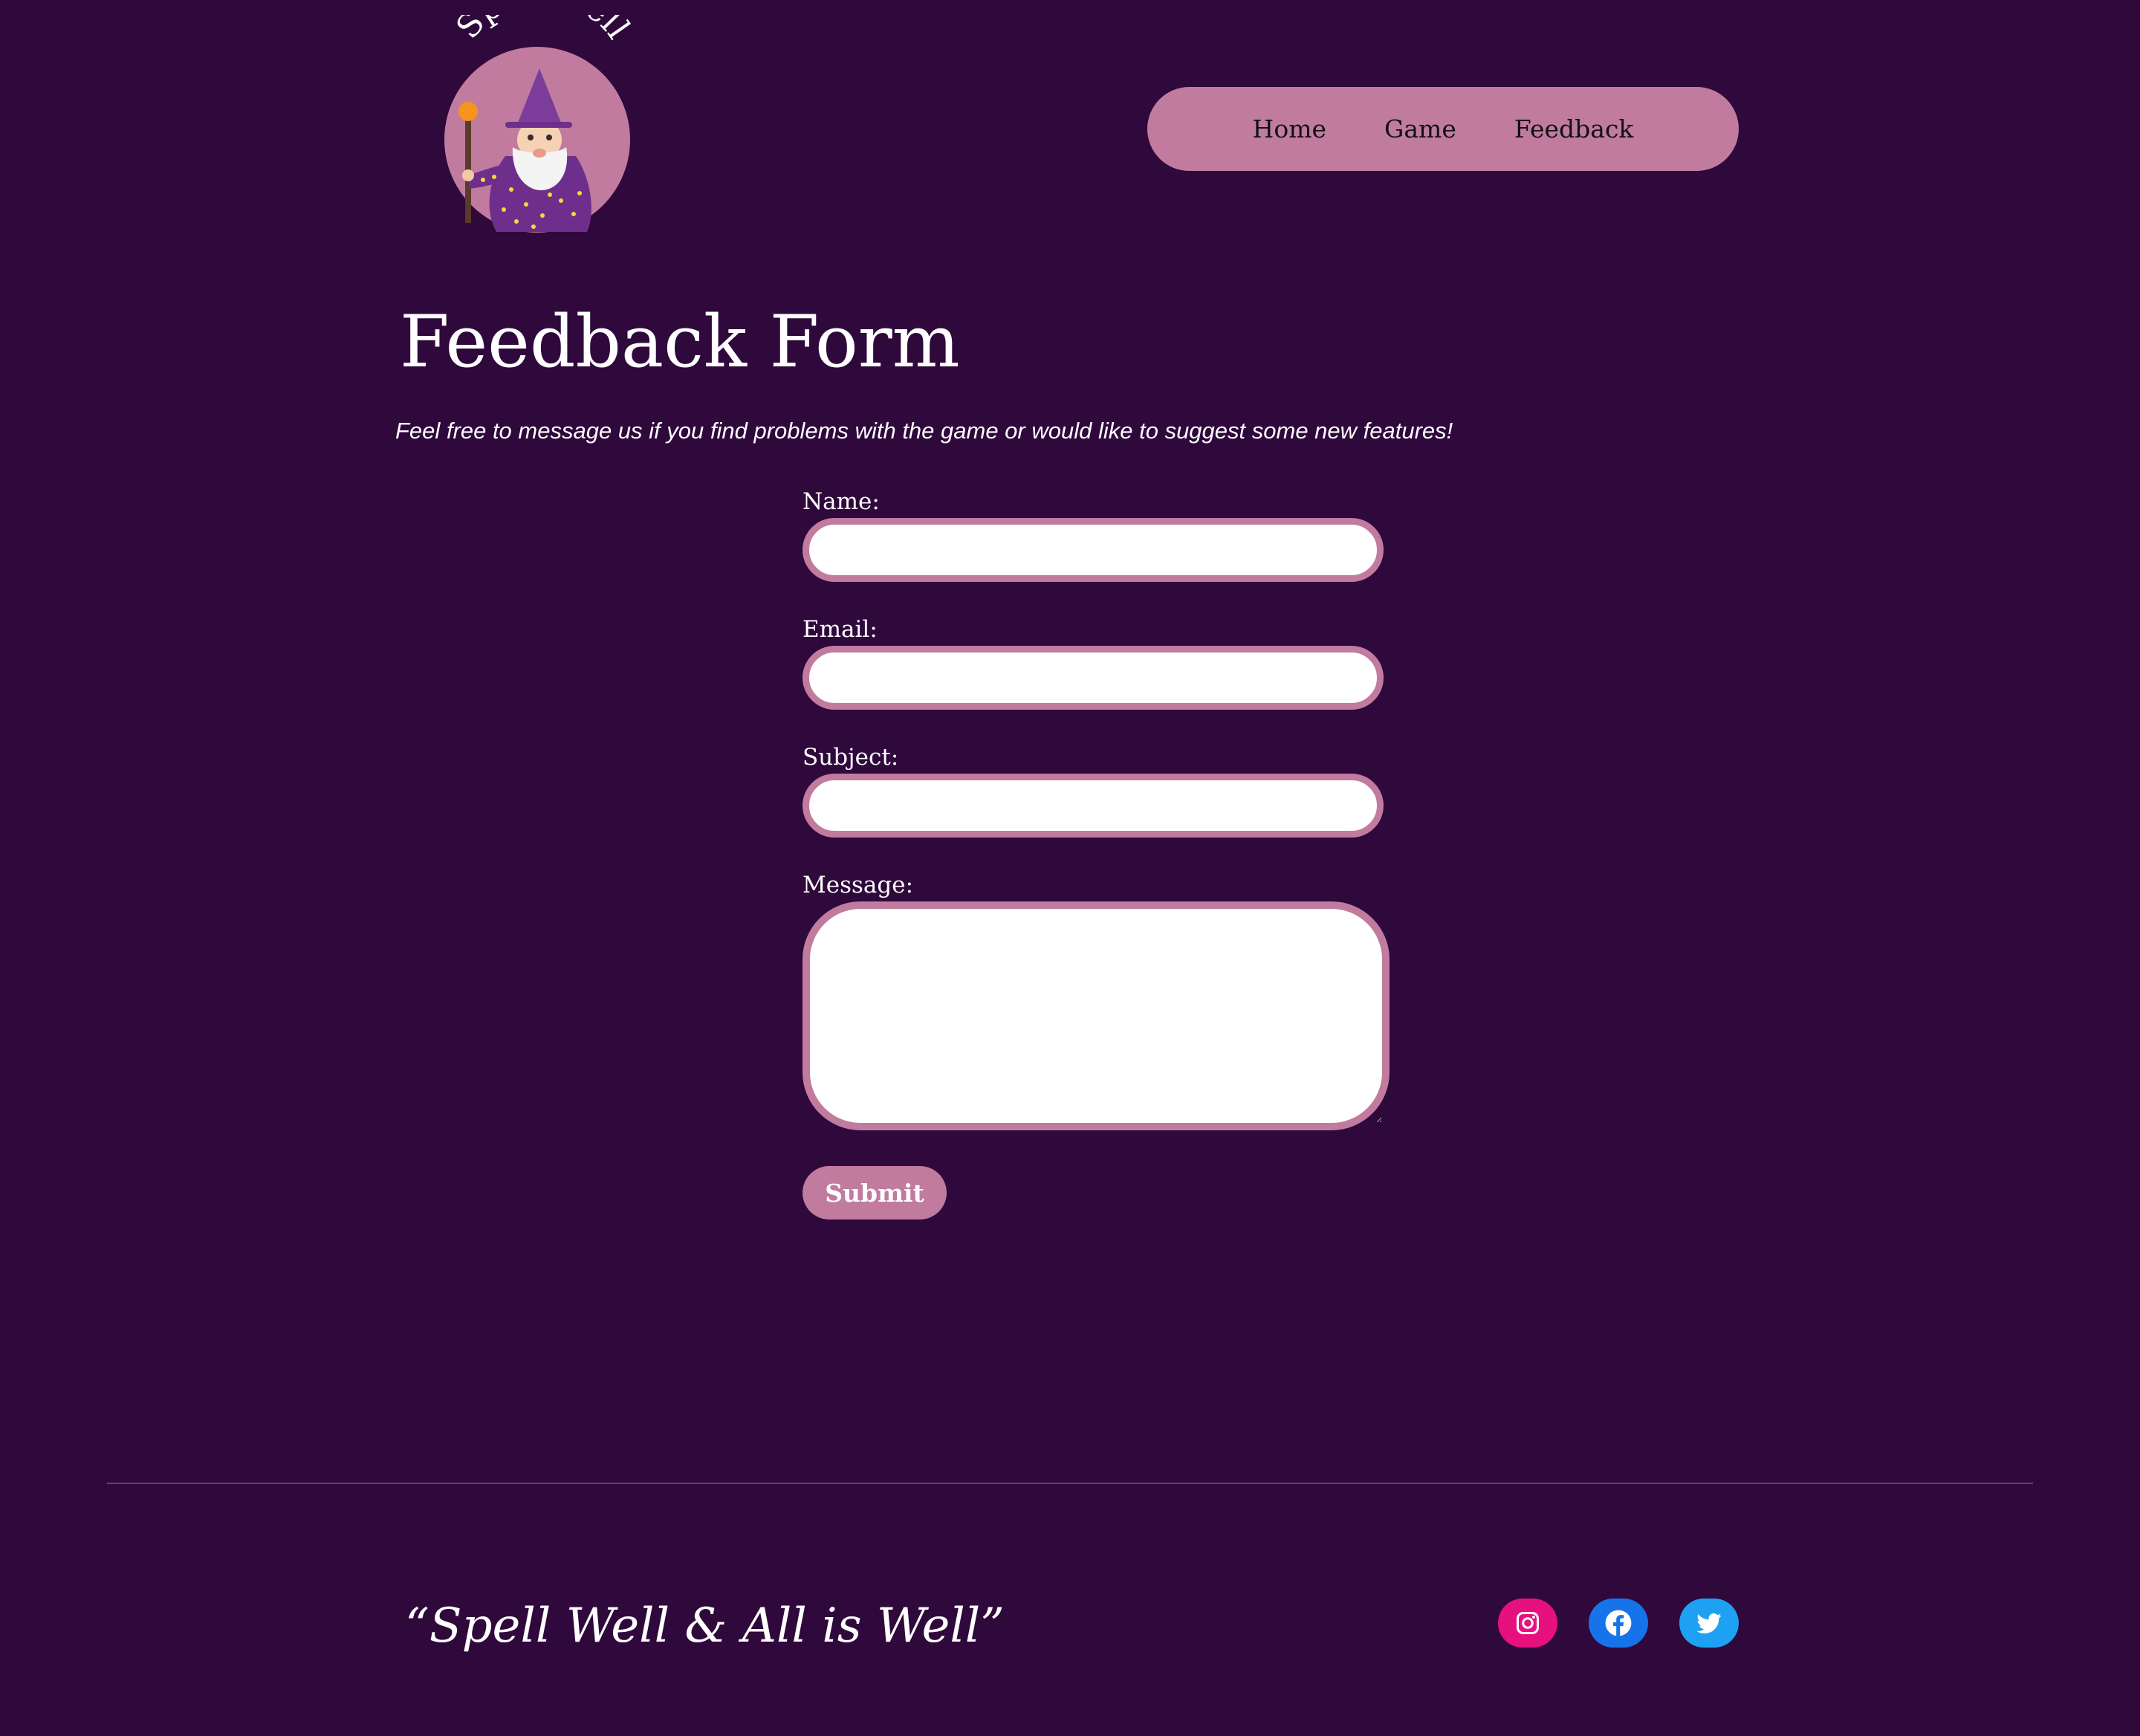  What do you see at coordinates (1574, 128) in the screenshot?
I see `nav-link-feedback: Feedback` at bounding box center [1574, 128].